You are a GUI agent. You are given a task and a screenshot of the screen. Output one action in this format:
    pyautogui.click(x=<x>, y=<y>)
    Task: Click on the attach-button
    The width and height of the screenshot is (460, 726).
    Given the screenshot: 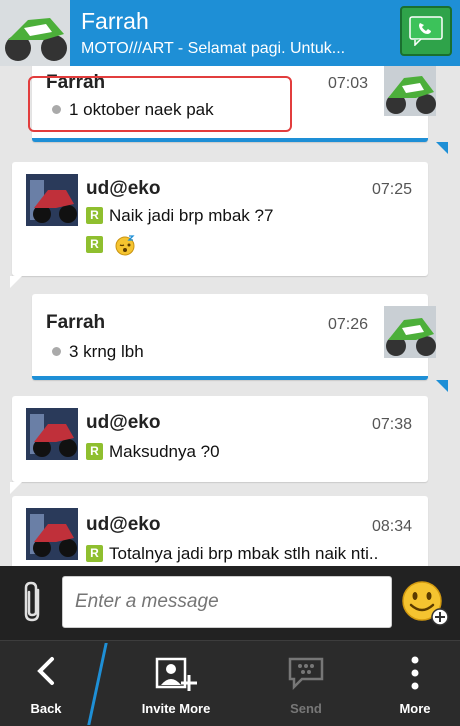 What is the action you would take?
    pyautogui.click(x=34, y=602)
    